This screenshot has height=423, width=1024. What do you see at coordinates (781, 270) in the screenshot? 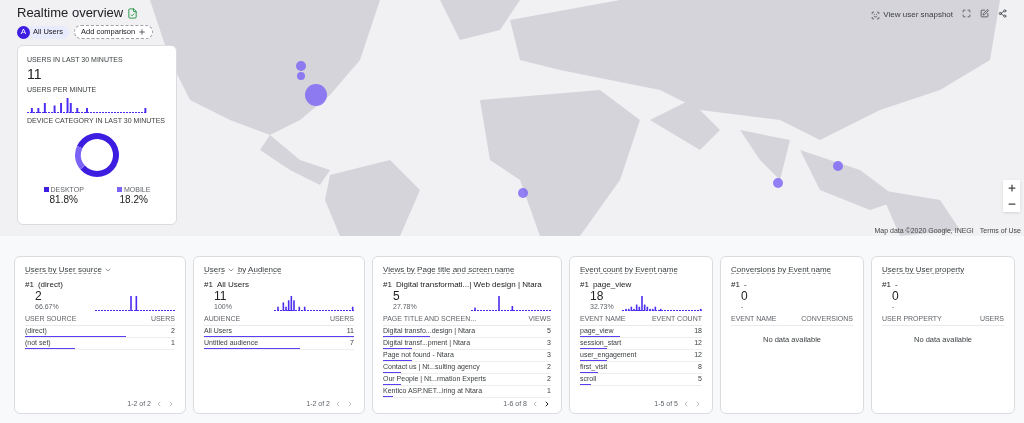
I see `card-title: Conversions by Event name` at bounding box center [781, 270].